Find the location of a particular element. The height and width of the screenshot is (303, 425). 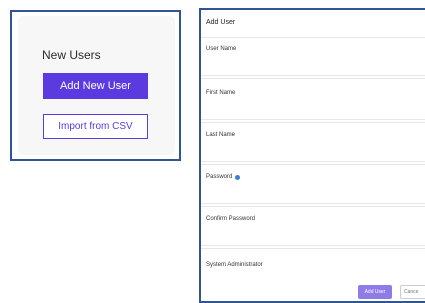

last-name-input is located at coordinates (313, 155).